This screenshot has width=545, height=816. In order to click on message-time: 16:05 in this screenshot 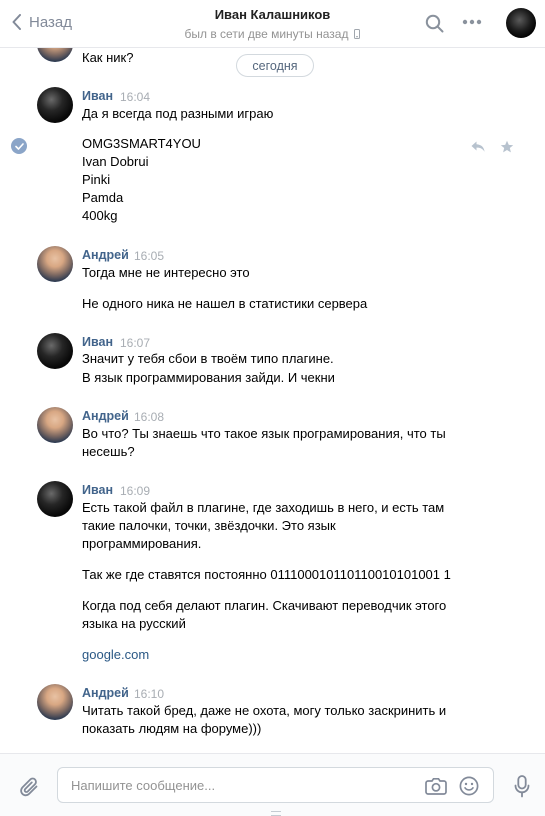, I will do `click(149, 256)`.